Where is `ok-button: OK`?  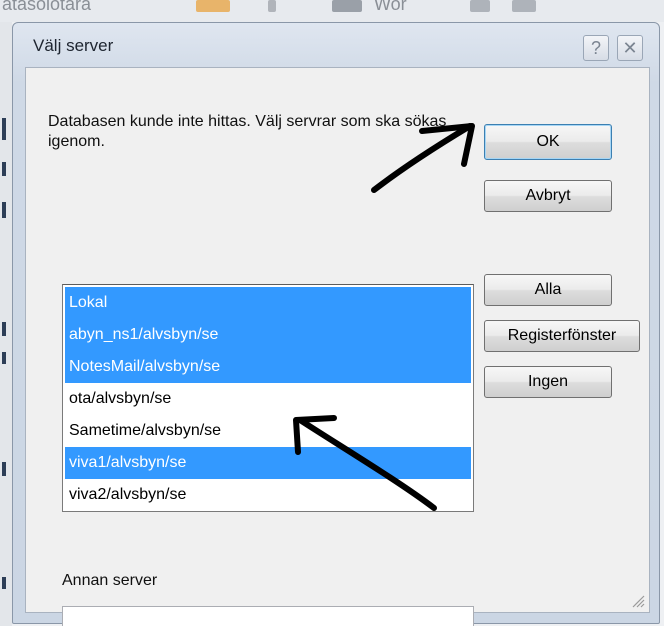
ok-button: OK is located at coordinates (548, 142).